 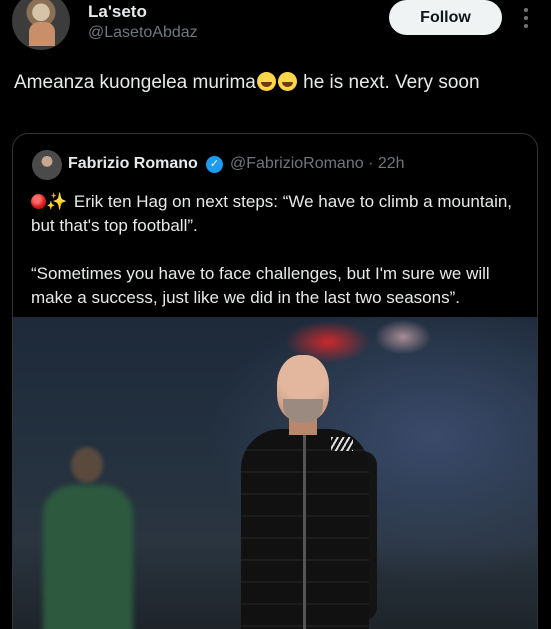 What do you see at coordinates (41, 25) in the screenshot?
I see `avatar` at bounding box center [41, 25].